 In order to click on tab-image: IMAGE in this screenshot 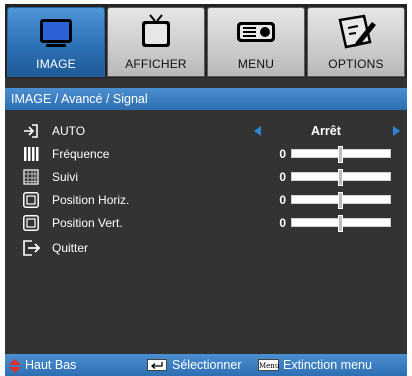, I will do `click(56, 42)`.